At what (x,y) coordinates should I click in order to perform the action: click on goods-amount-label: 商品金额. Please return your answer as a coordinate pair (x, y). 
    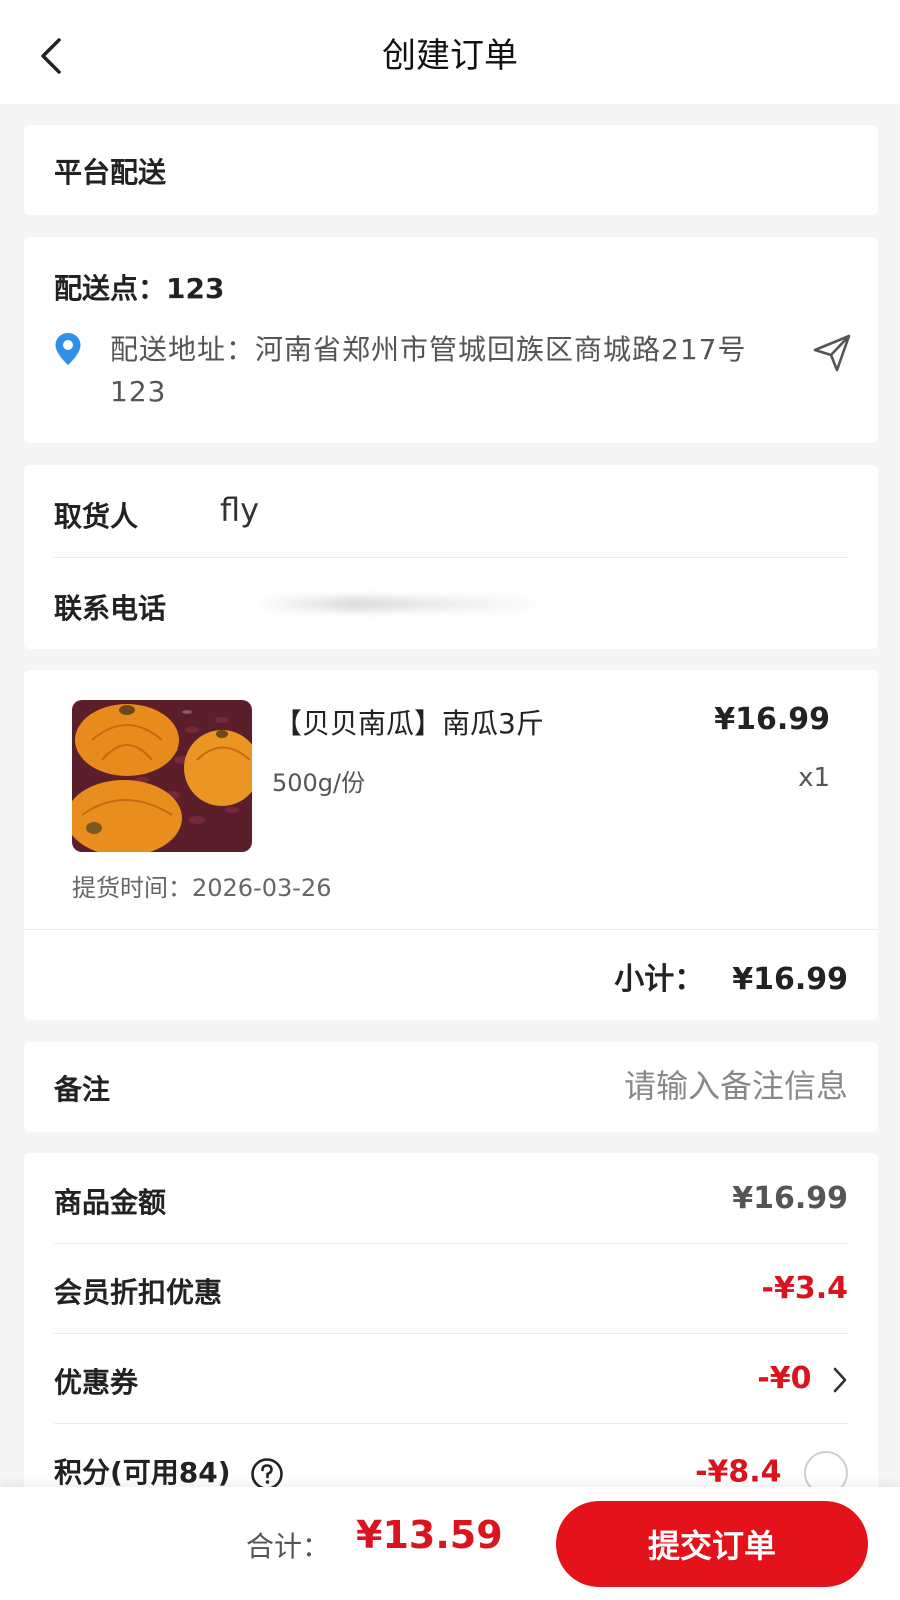
    Looking at the image, I should click on (110, 1202).